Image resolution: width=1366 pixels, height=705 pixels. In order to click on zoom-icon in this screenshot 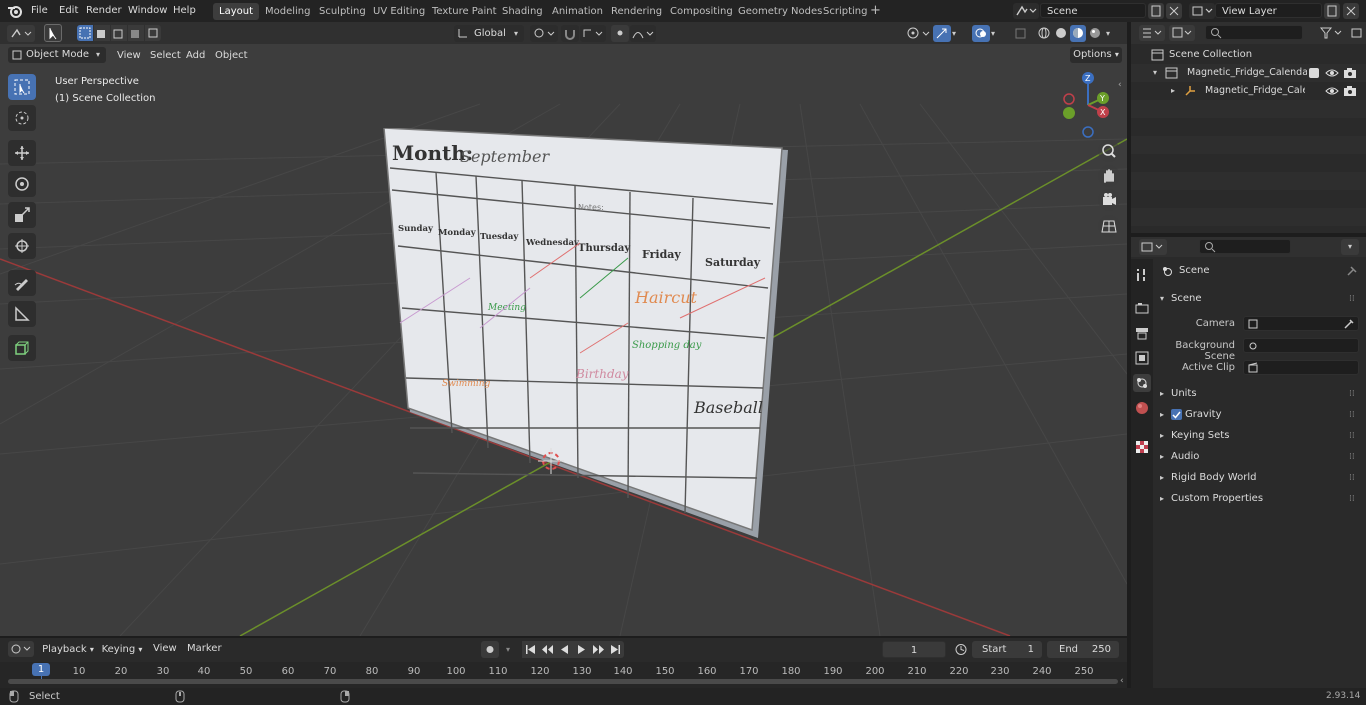, I will do `click(1109, 151)`.